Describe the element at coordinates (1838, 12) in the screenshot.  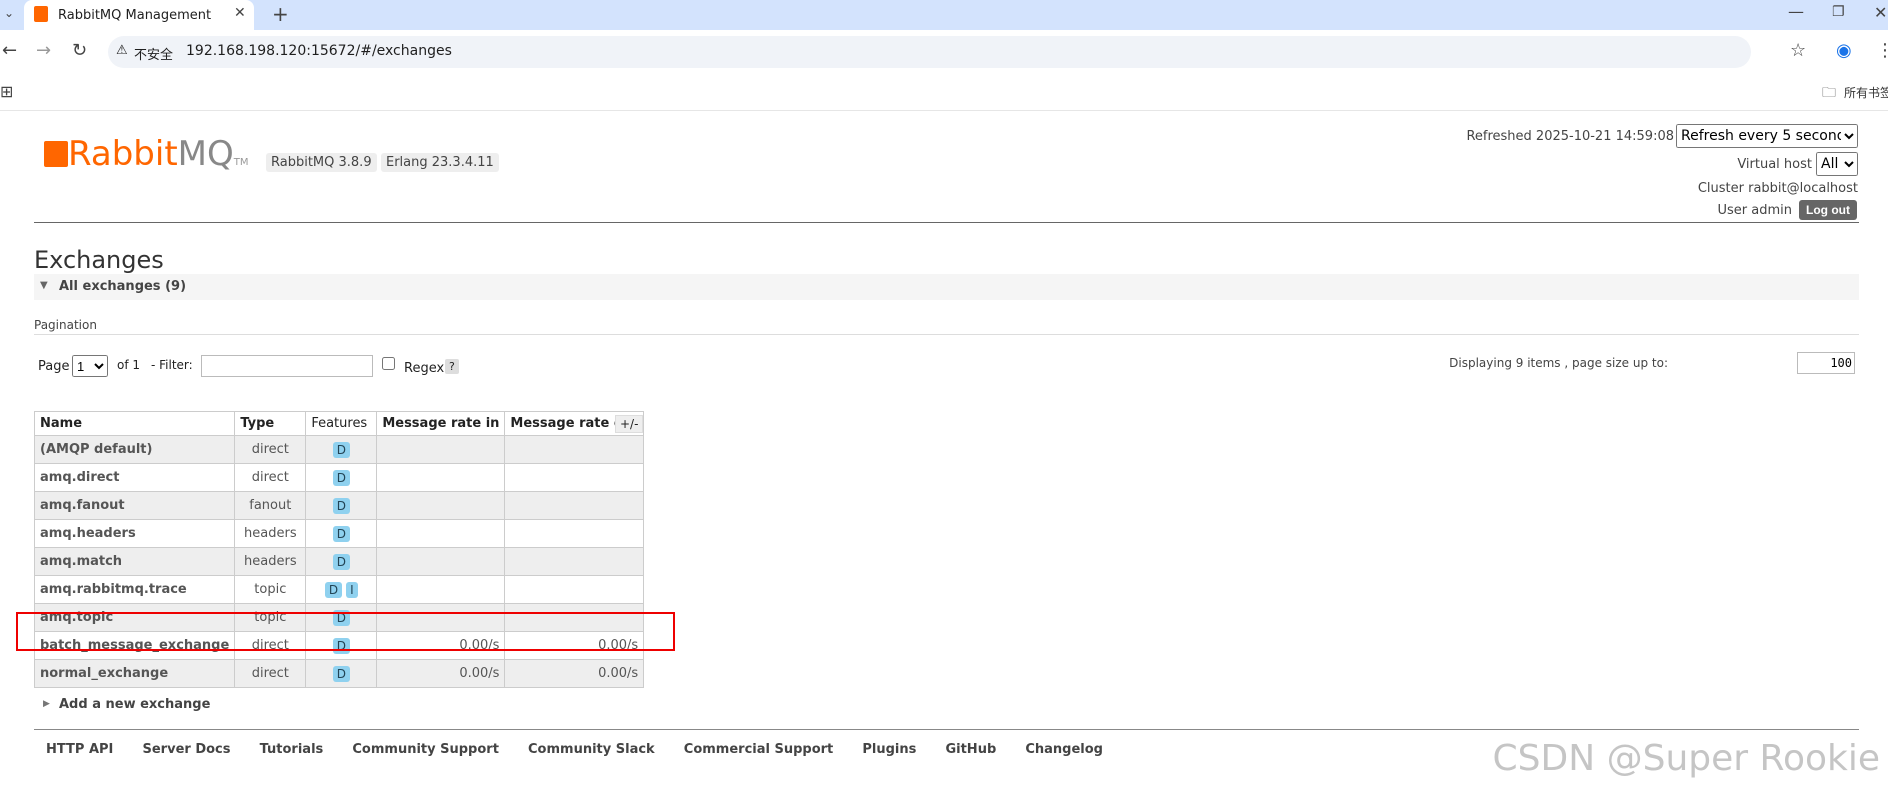
I see `restore-icon: ❐` at that location.